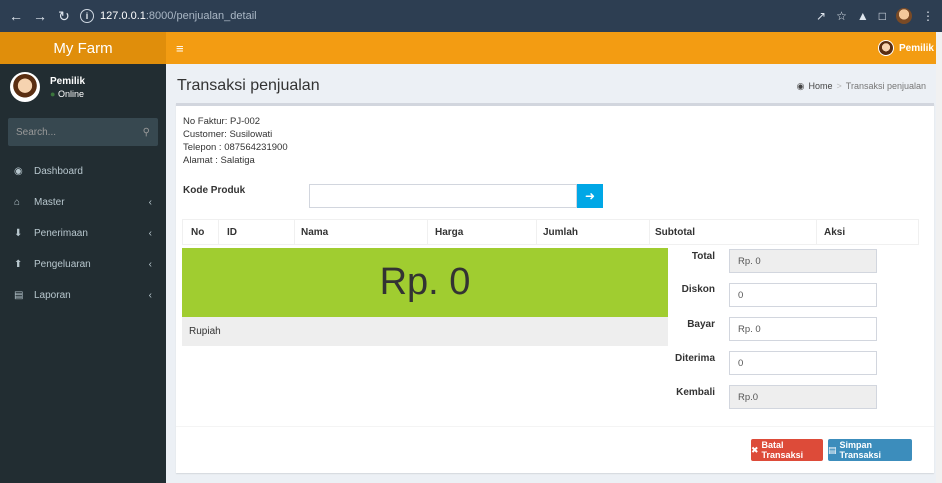  What do you see at coordinates (803, 363) in the screenshot?
I see `diterima-field: 0` at bounding box center [803, 363].